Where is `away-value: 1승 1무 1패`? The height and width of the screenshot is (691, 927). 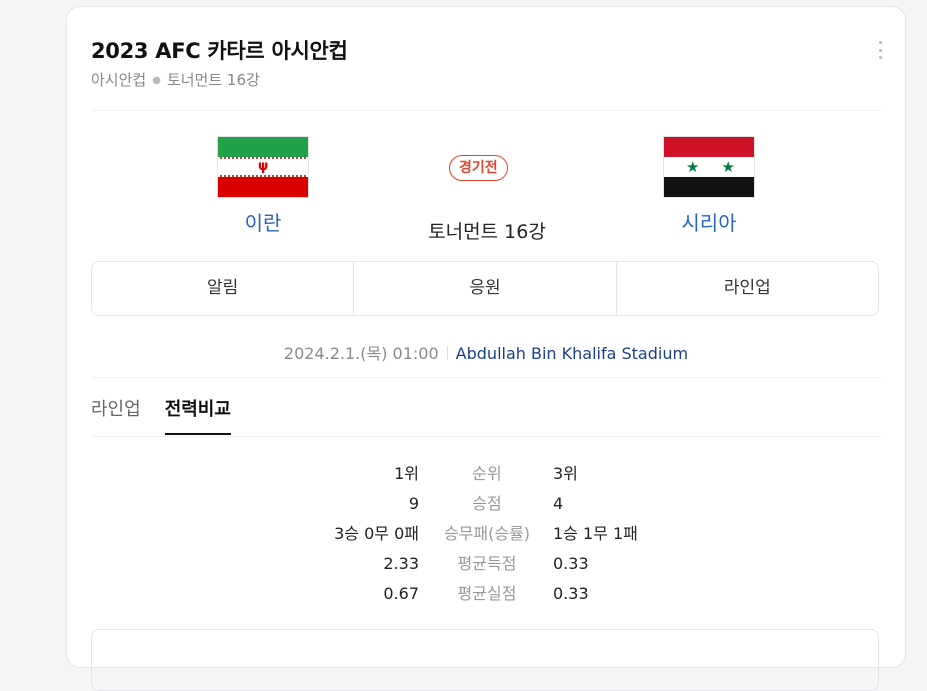 away-value: 1승 1무 1패 is located at coordinates (595, 533).